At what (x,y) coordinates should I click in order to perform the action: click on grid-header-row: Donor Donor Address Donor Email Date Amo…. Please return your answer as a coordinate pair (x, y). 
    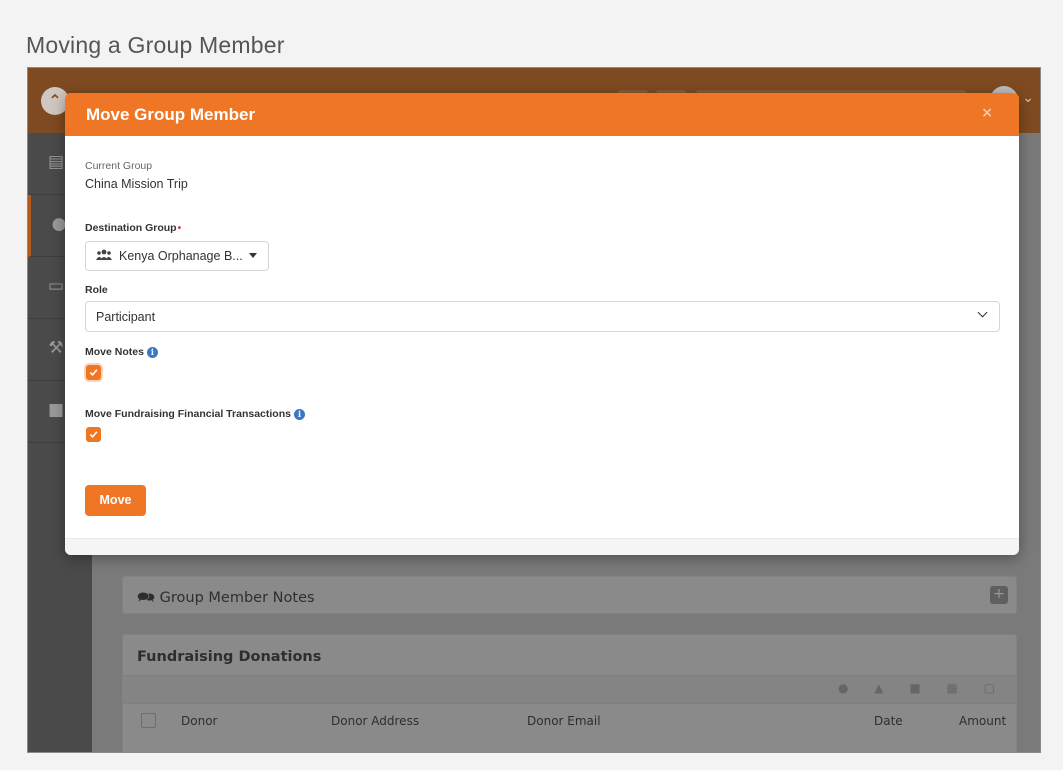
    Looking at the image, I should click on (569, 720).